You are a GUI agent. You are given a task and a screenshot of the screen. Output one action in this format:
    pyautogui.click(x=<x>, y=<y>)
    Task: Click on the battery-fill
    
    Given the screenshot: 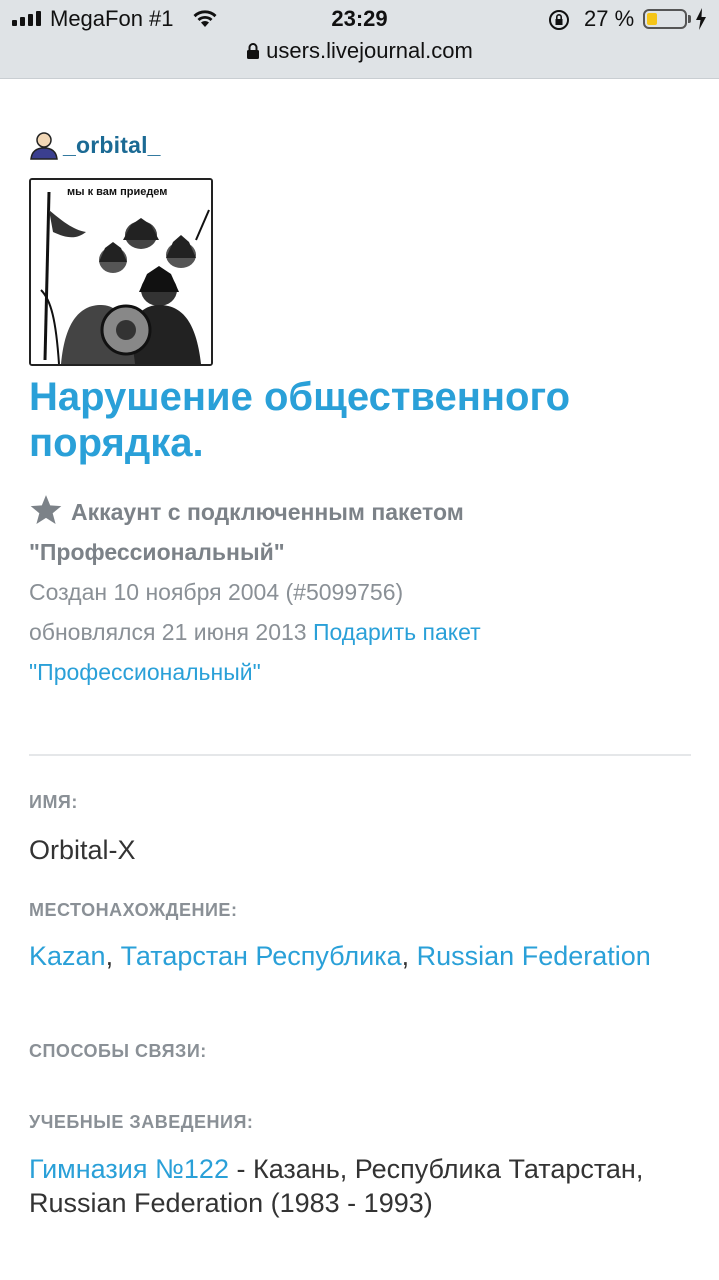 What is the action you would take?
    pyautogui.click(x=652, y=19)
    